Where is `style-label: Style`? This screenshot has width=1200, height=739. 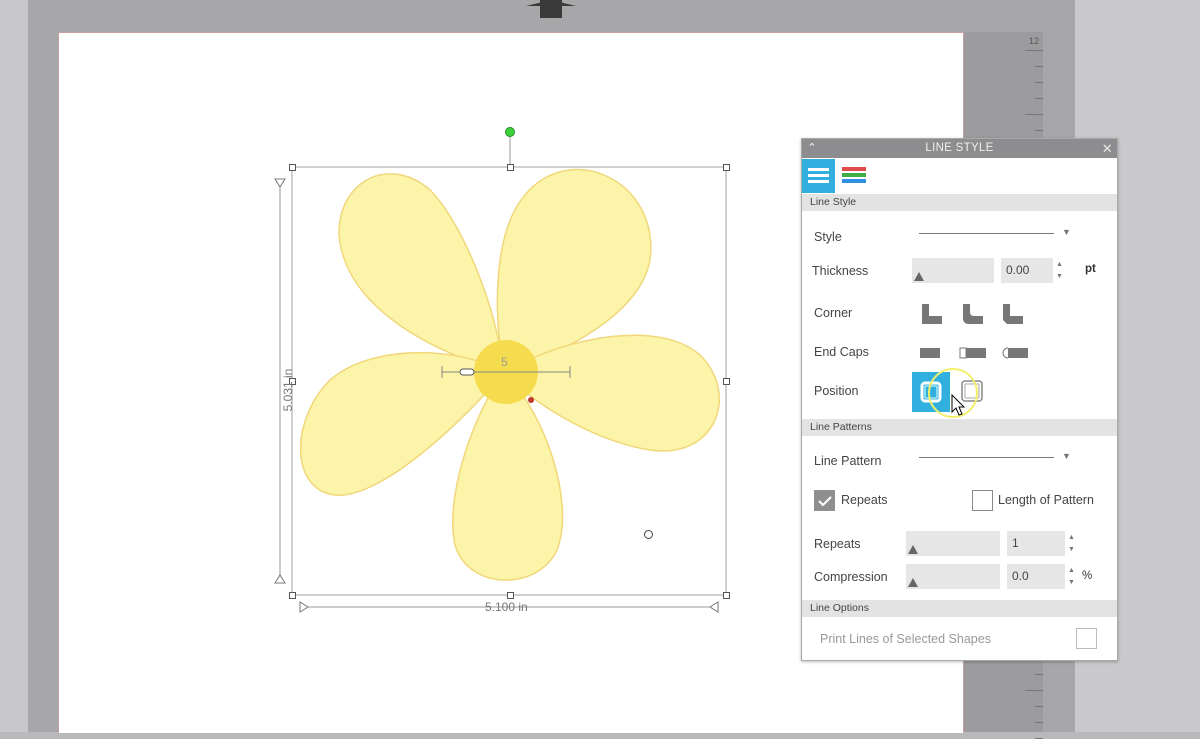
style-label: Style is located at coordinates (828, 237).